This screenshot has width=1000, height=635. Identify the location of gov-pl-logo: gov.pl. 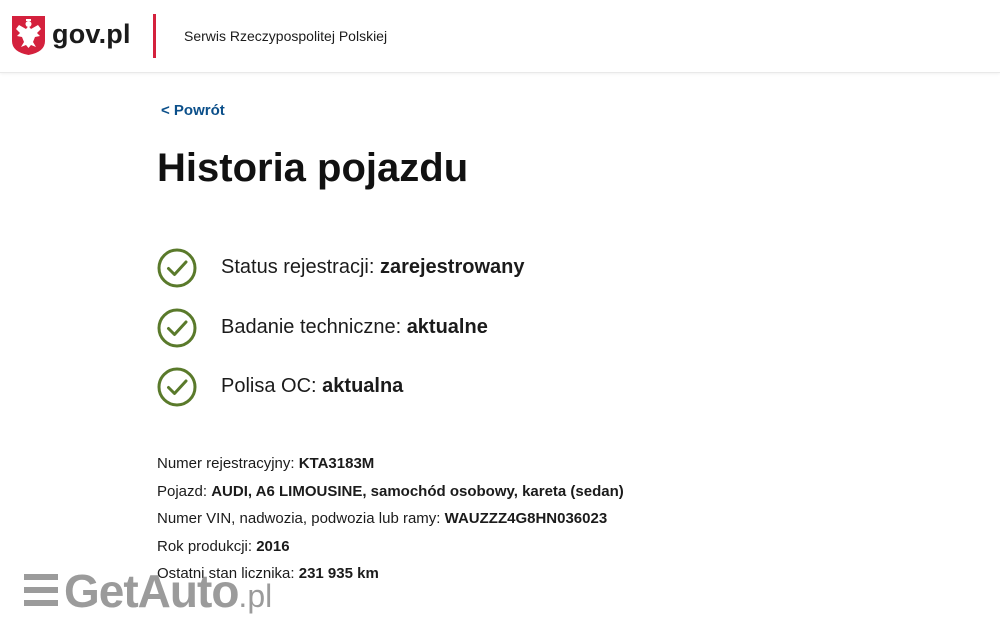
(91, 34).